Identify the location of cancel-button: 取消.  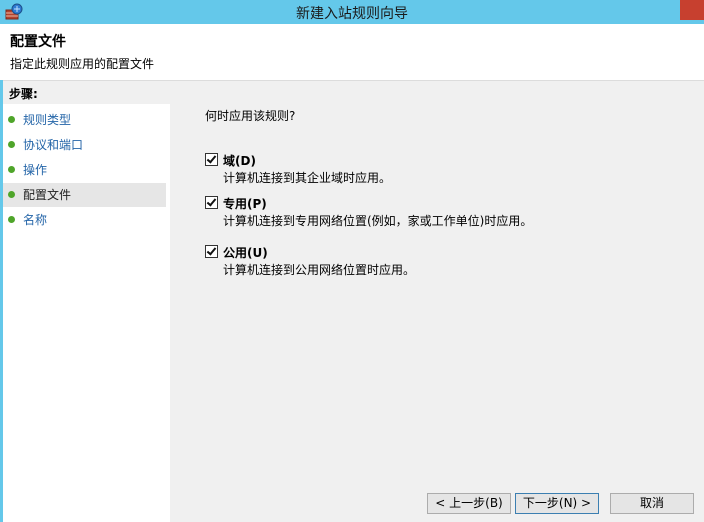
(652, 503).